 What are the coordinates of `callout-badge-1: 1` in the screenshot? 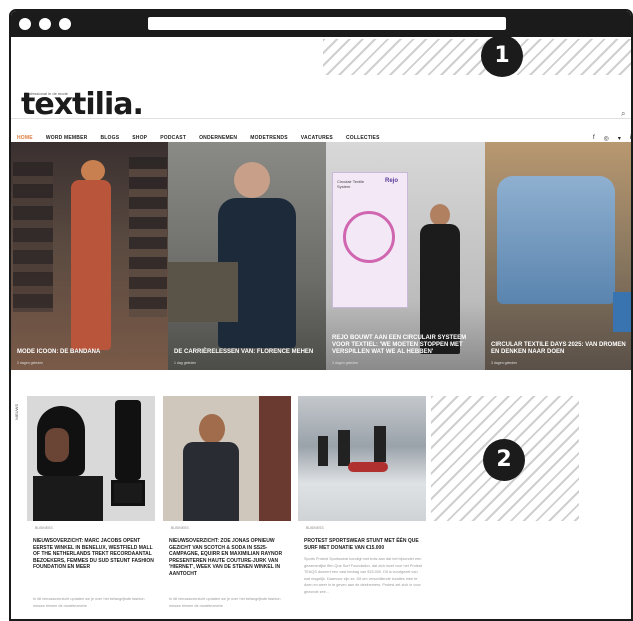 It's located at (502, 56).